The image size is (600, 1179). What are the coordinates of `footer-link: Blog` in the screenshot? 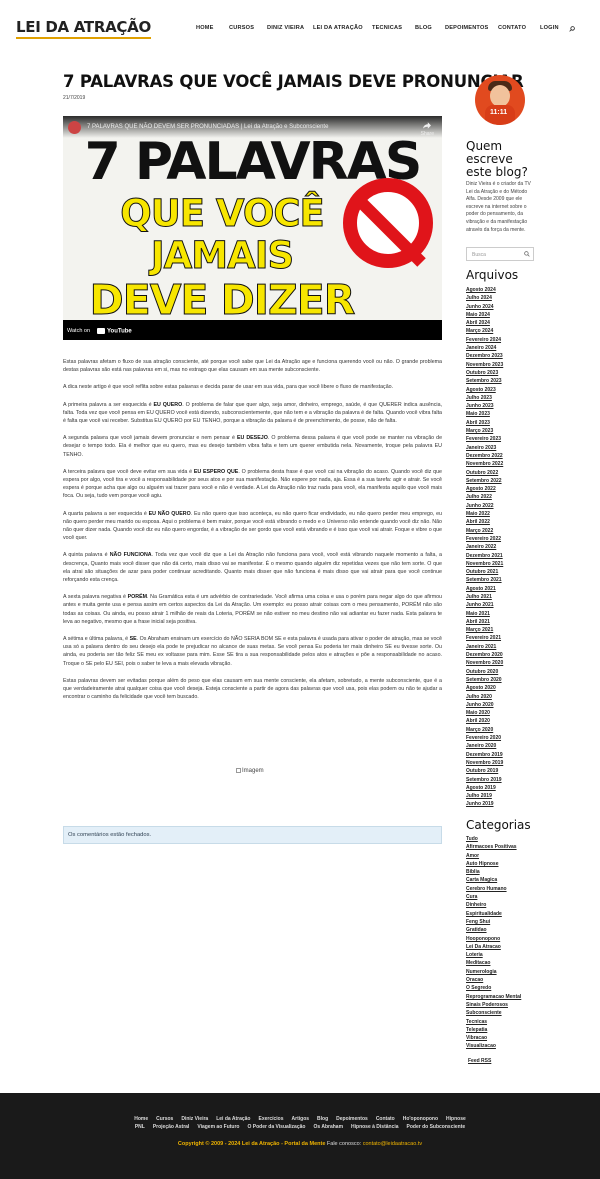 It's located at (322, 1119).